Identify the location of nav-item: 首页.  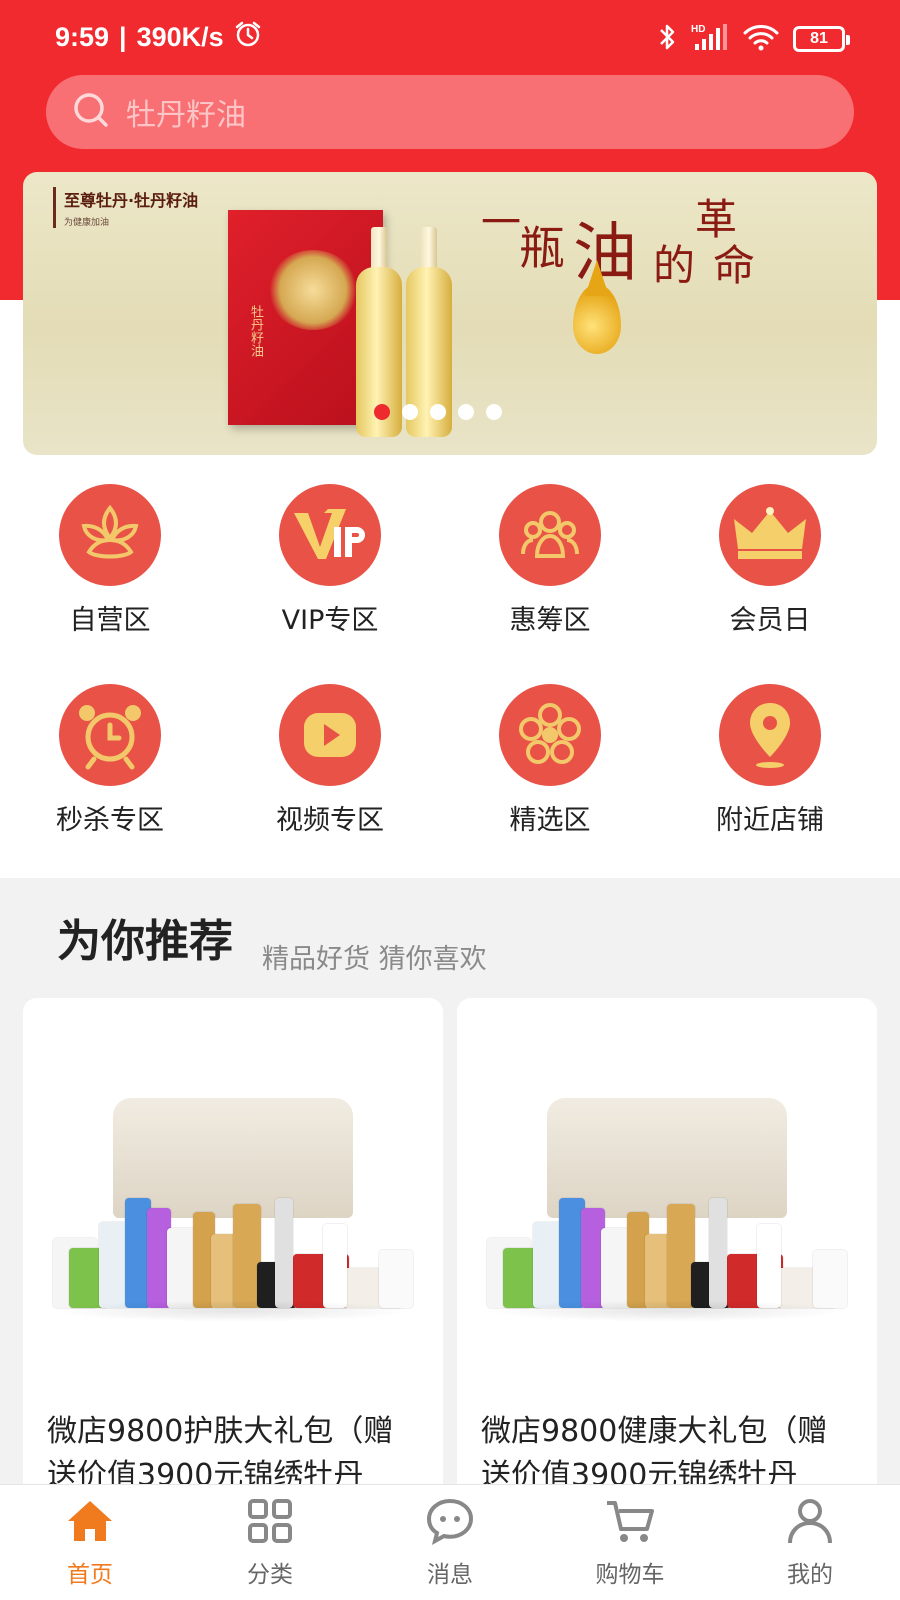
(90, 1542).